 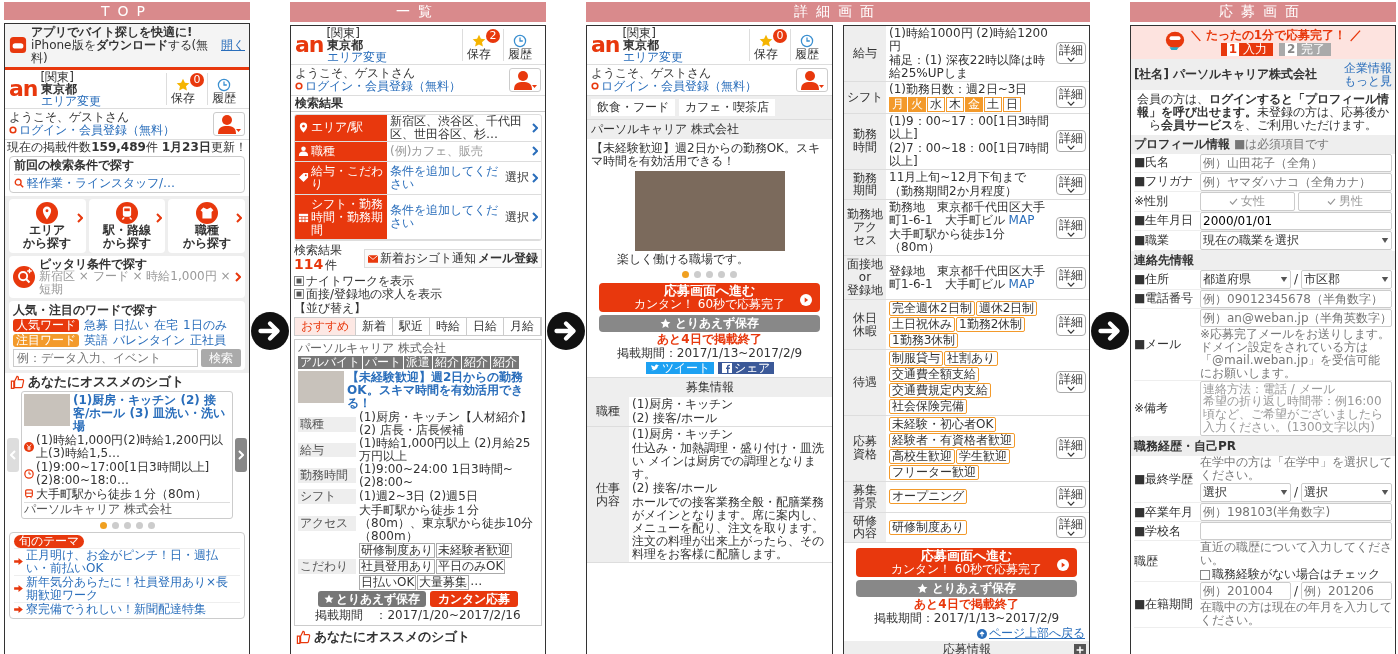 I want to click on input-field: 例）198103(半角数字), so click(x=1296, y=512).